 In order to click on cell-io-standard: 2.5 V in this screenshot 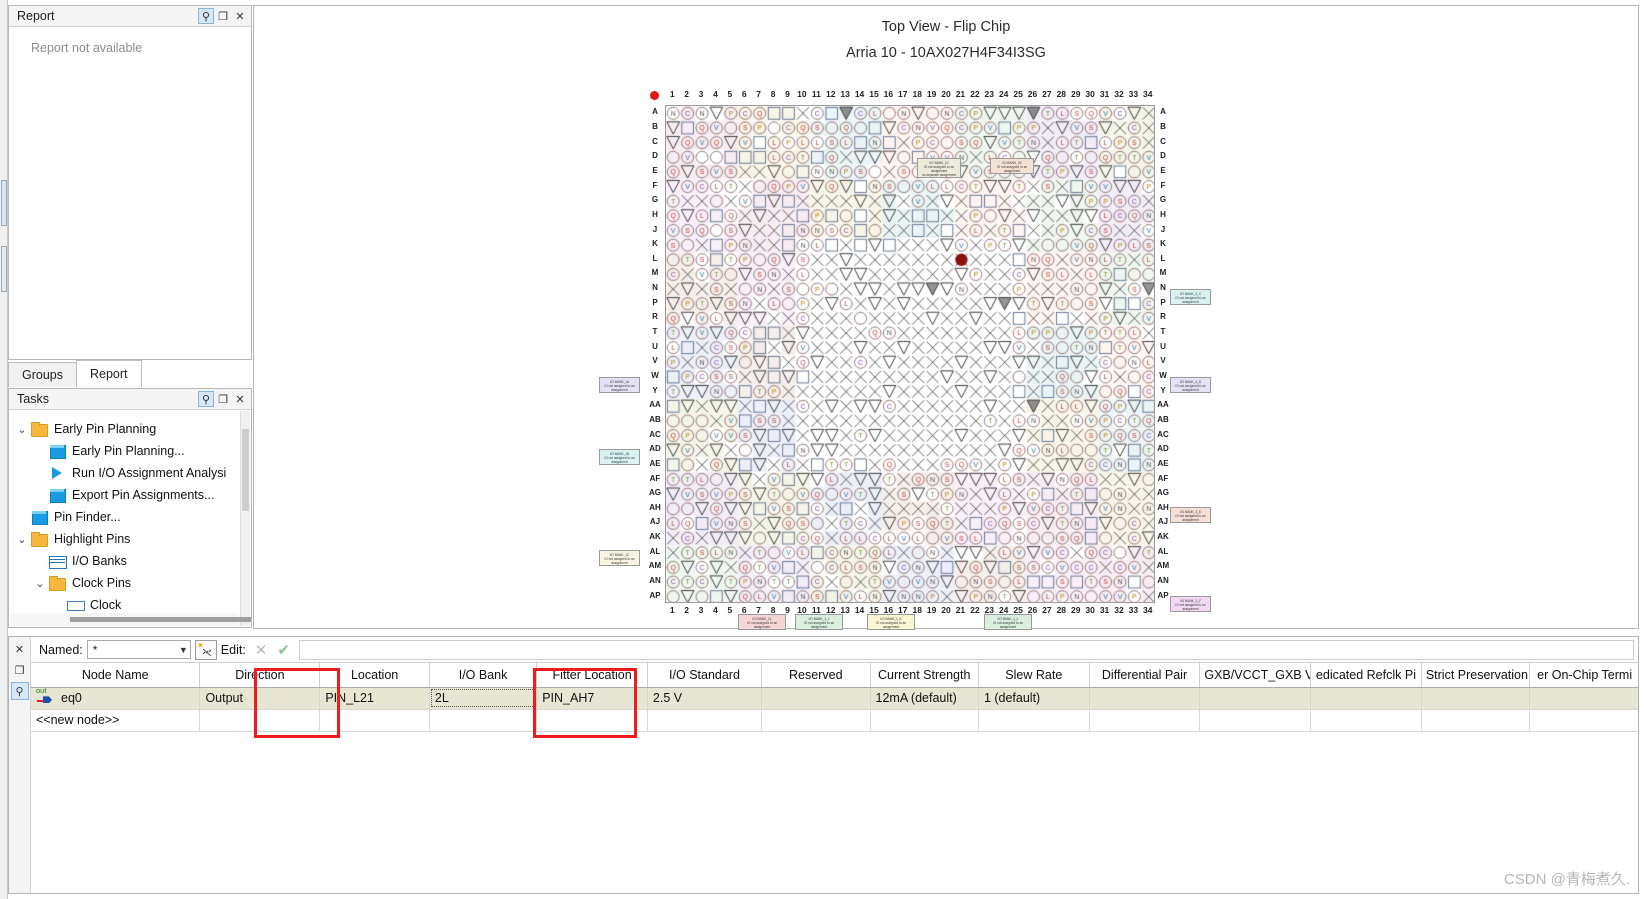, I will do `click(705, 698)`.